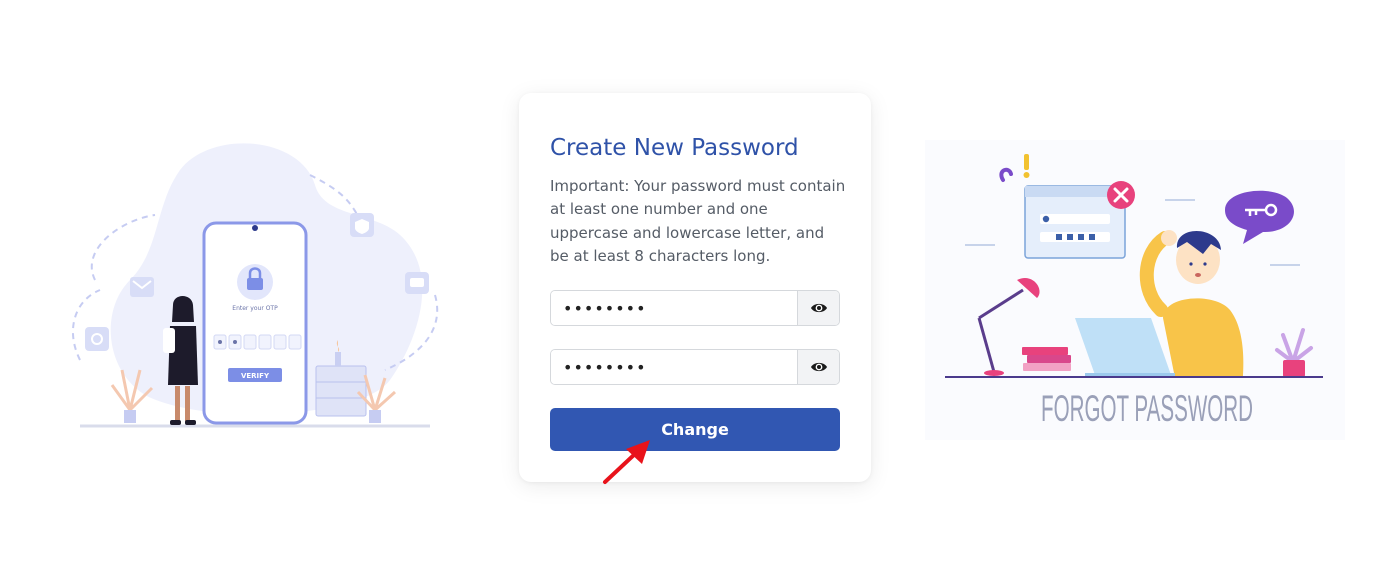 The image size is (1380, 567). Describe the element at coordinates (674, 308) in the screenshot. I see `new-password-input` at that location.